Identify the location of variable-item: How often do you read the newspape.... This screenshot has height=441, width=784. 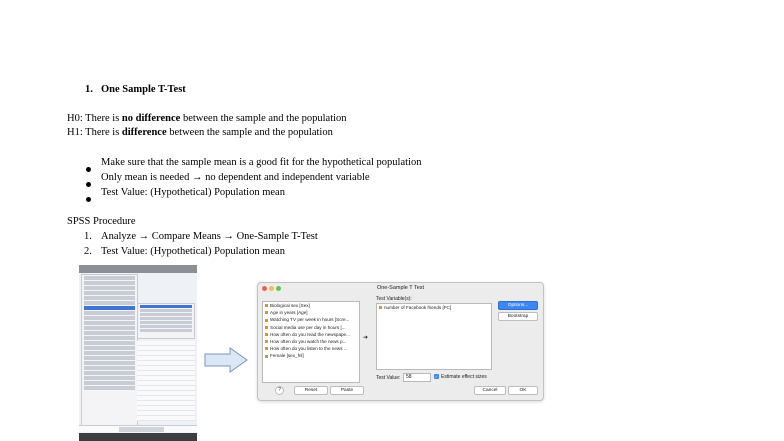
(311, 334).